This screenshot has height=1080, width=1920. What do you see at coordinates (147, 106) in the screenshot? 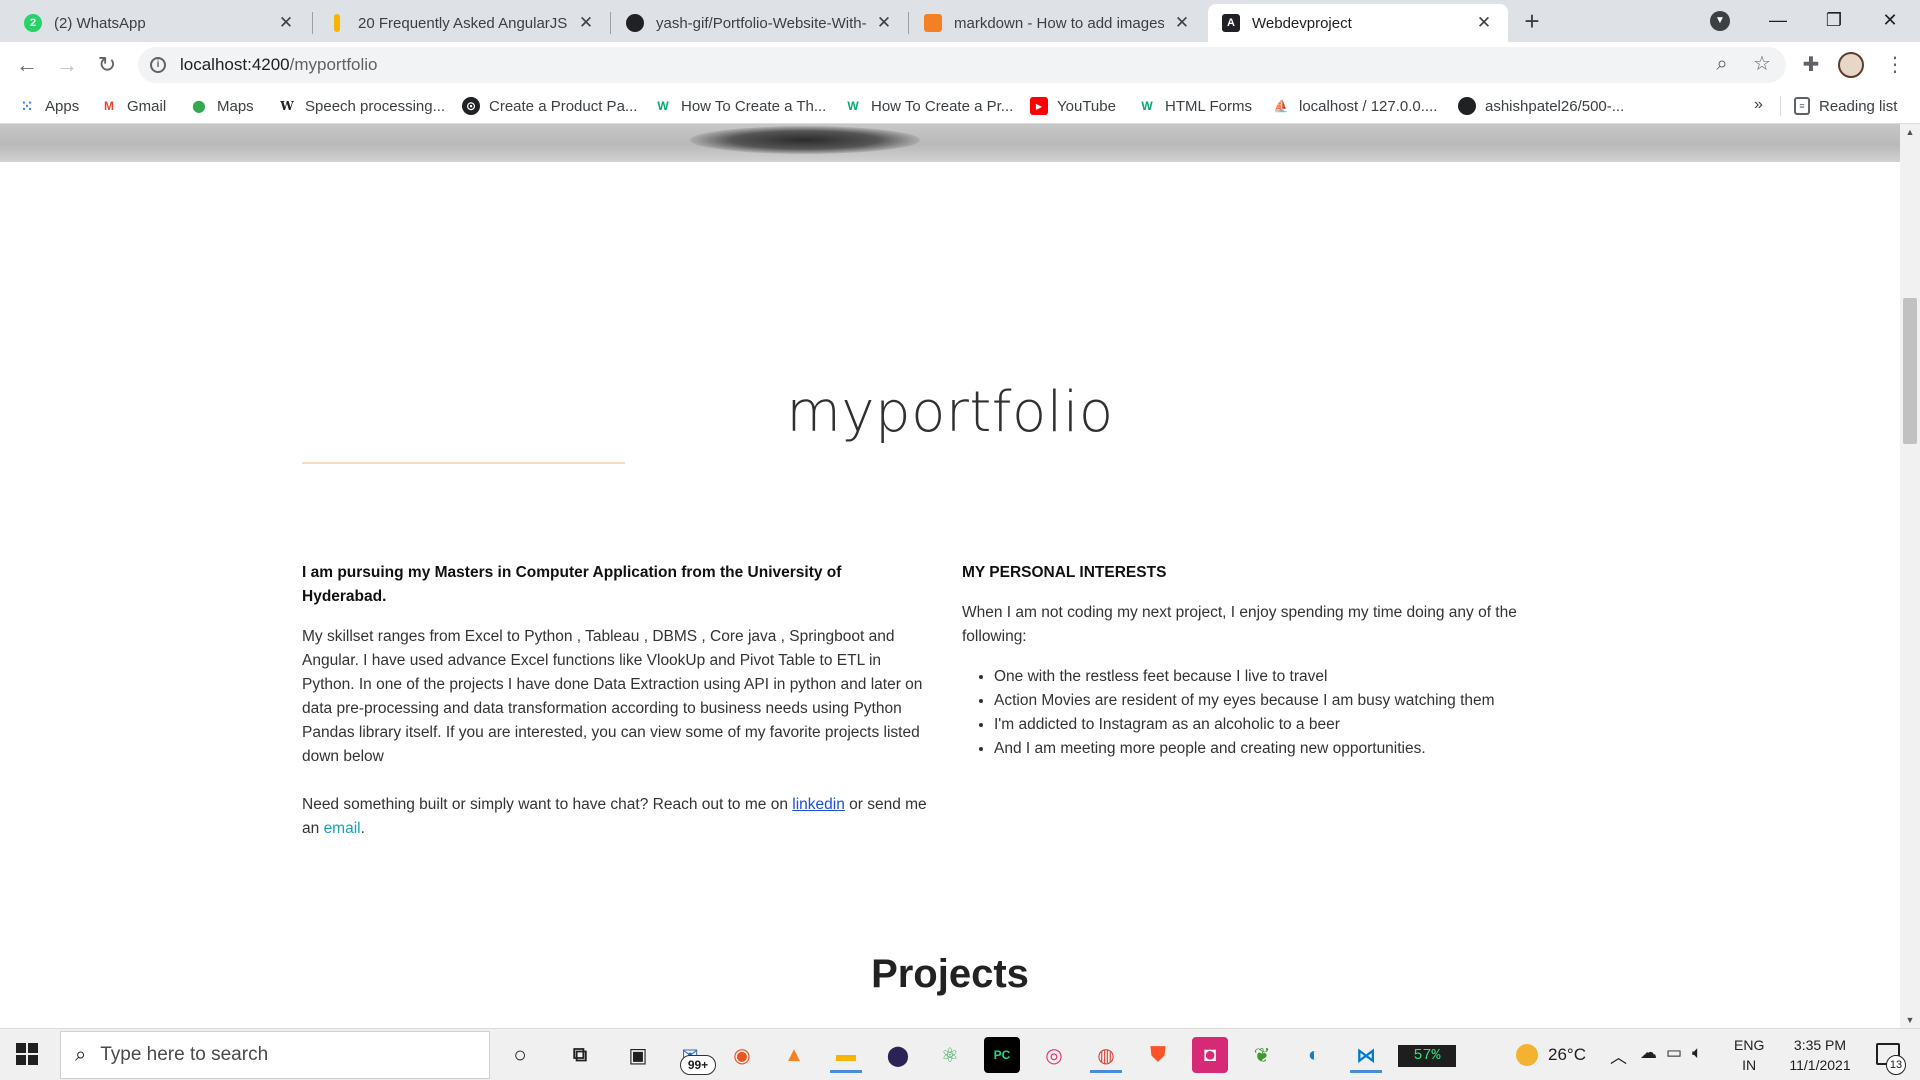
I see `bookmark-label: Gmail` at bounding box center [147, 106].